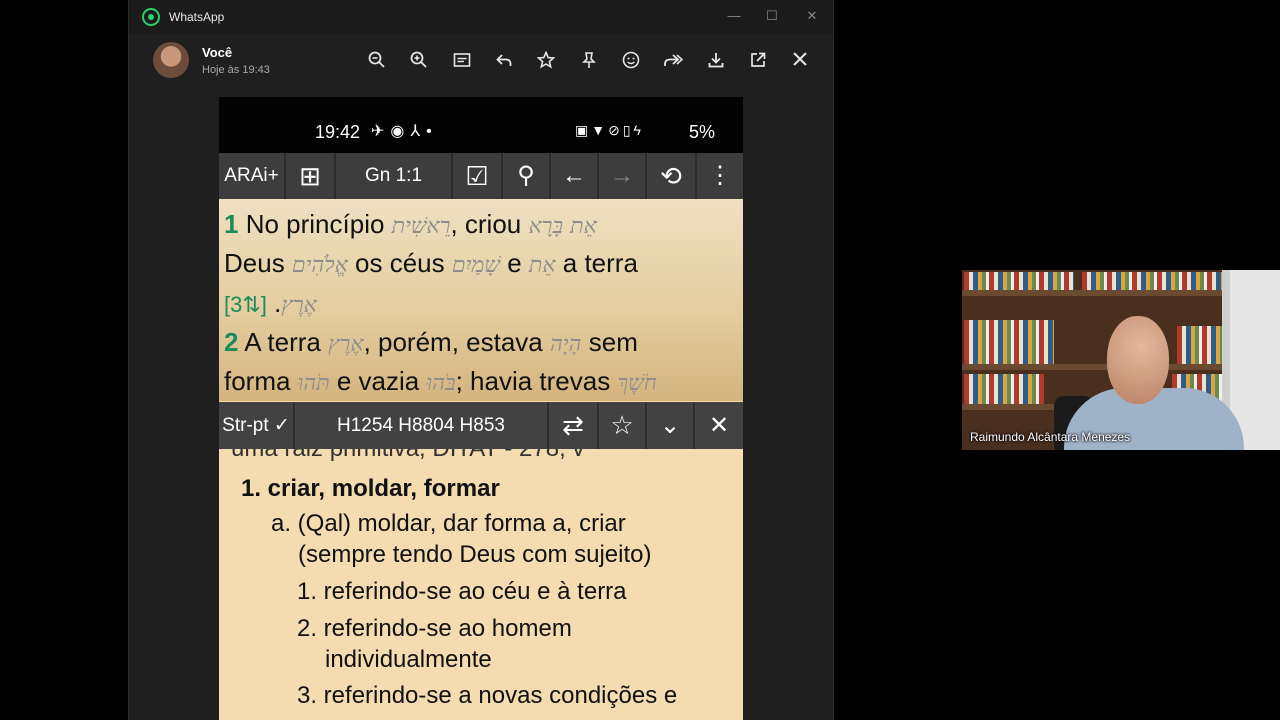 Image resolution: width=1280 pixels, height=720 pixels. What do you see at coordinates (504, 62) in the screenshot?
I see `reply-icon` at bounding box center [504, 62].